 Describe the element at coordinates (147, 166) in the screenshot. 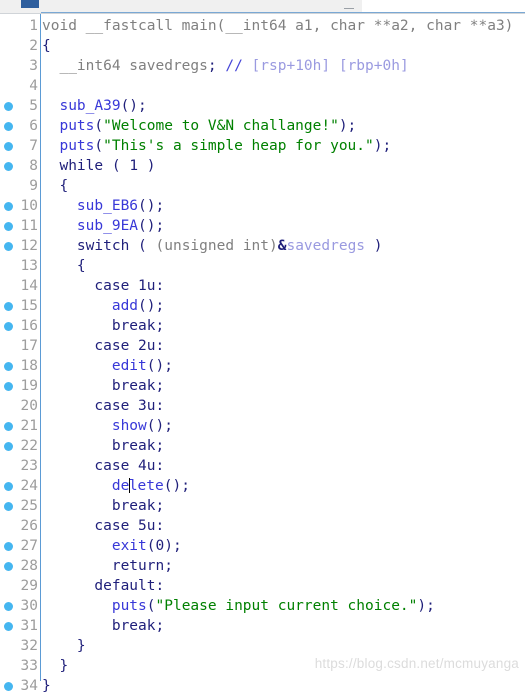

I see `code-token-punct: )` at that location.